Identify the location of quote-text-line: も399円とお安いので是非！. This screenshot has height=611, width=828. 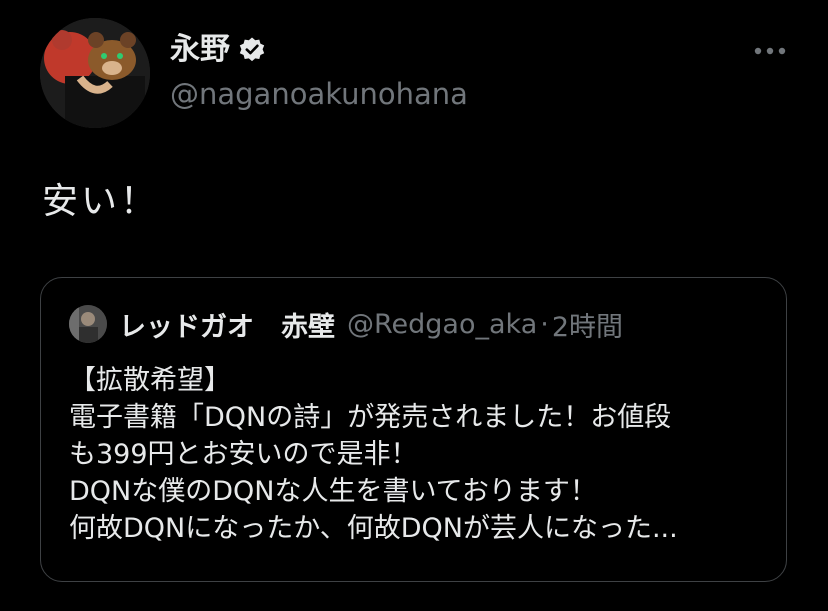
(243, 454).